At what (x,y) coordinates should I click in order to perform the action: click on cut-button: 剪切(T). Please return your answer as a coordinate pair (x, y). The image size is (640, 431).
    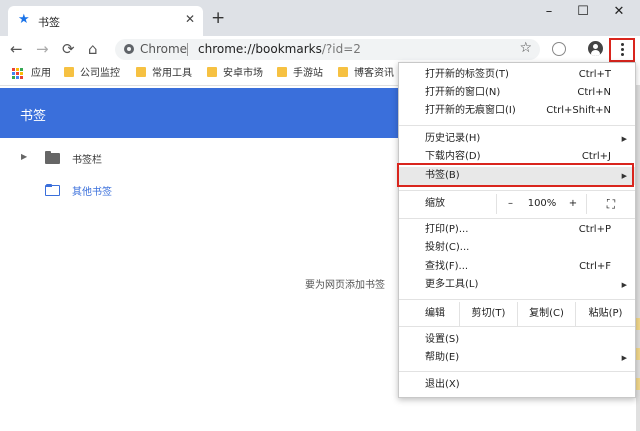
    Looking at the image, I should click on (488, 314).